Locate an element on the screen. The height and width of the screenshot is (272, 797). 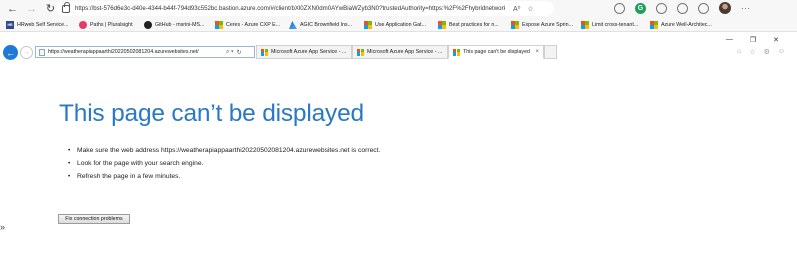
favorite-star-icon: ☆ is located at coordinates (530, 9).